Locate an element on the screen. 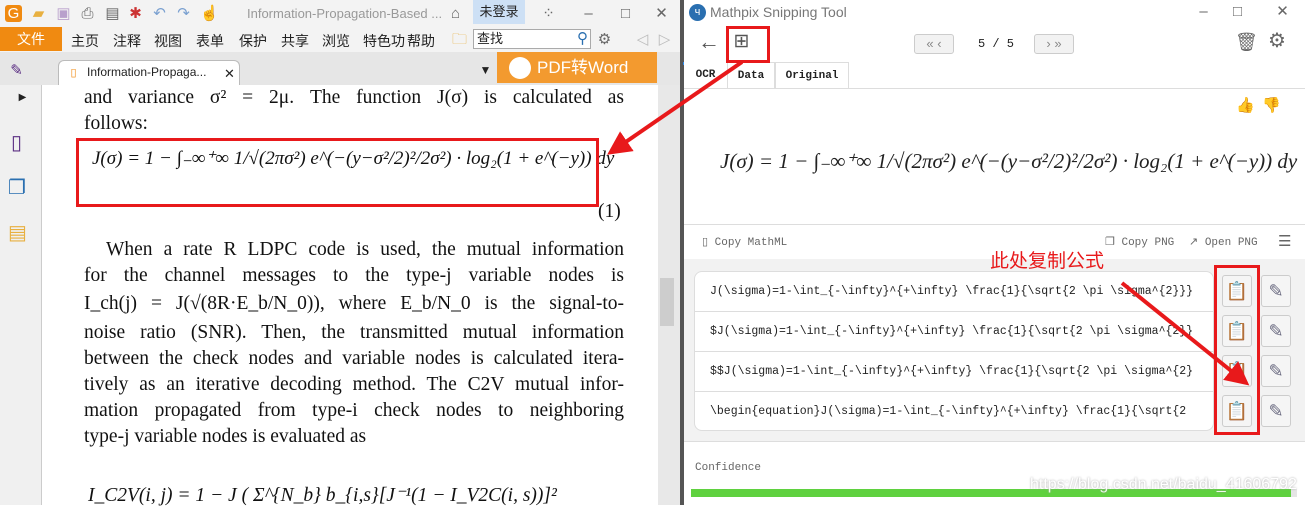 The image size is (1305, 507). arrow-to-equation is located at coordinates (675, 107).